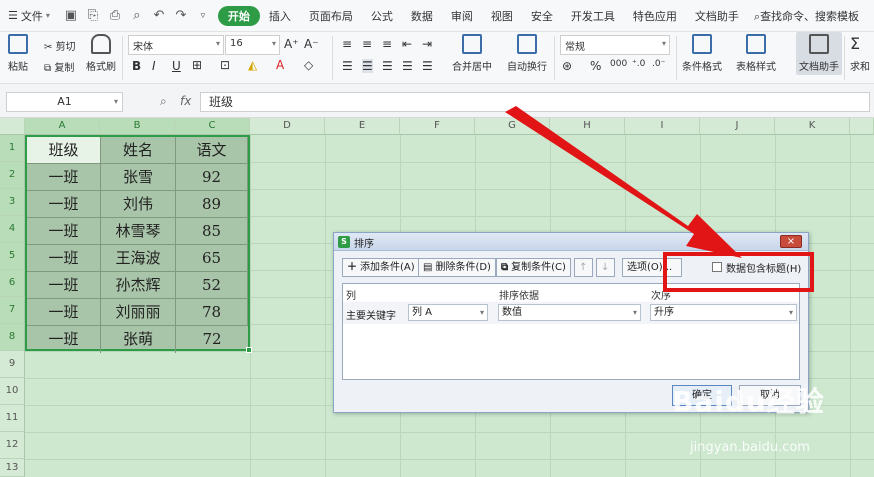  I want to click on column-header: E, so click(362, 126).